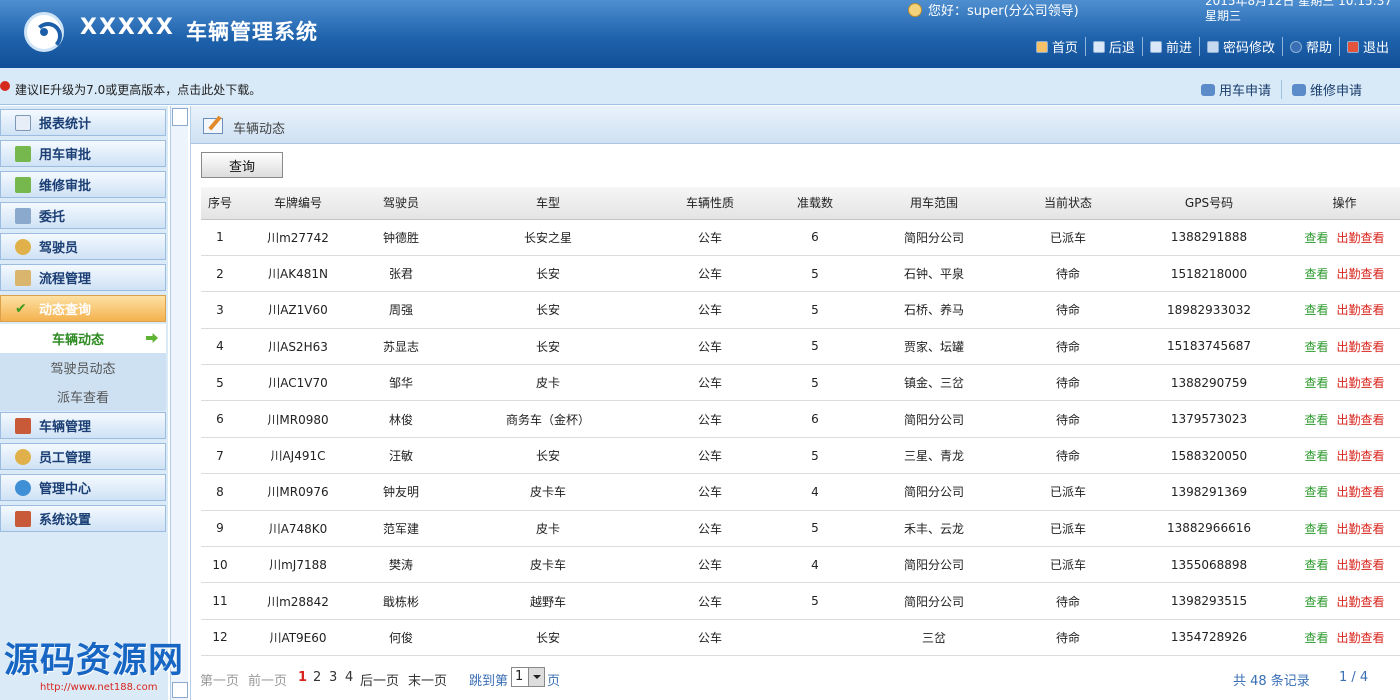 Image resolution: width=1400 pixels, height=700 pixels. What do you see at coordinates (1207, 89) in the screenshot?
I see `car-apply-icon` at bounding box center [1207, 89].